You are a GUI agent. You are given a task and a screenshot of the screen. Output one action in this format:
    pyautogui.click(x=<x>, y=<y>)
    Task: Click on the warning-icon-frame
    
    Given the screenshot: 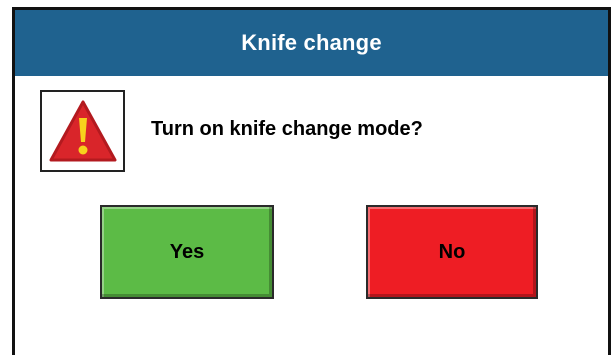 What is the action you would take?
    pyautogui.click(x=82, y=131)
    